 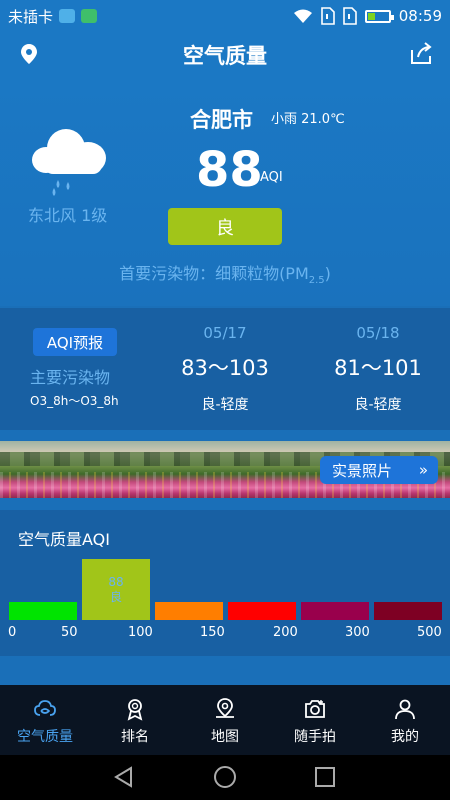 I want to click on double-chevron-right-icon: », so click(x=423, y=470).